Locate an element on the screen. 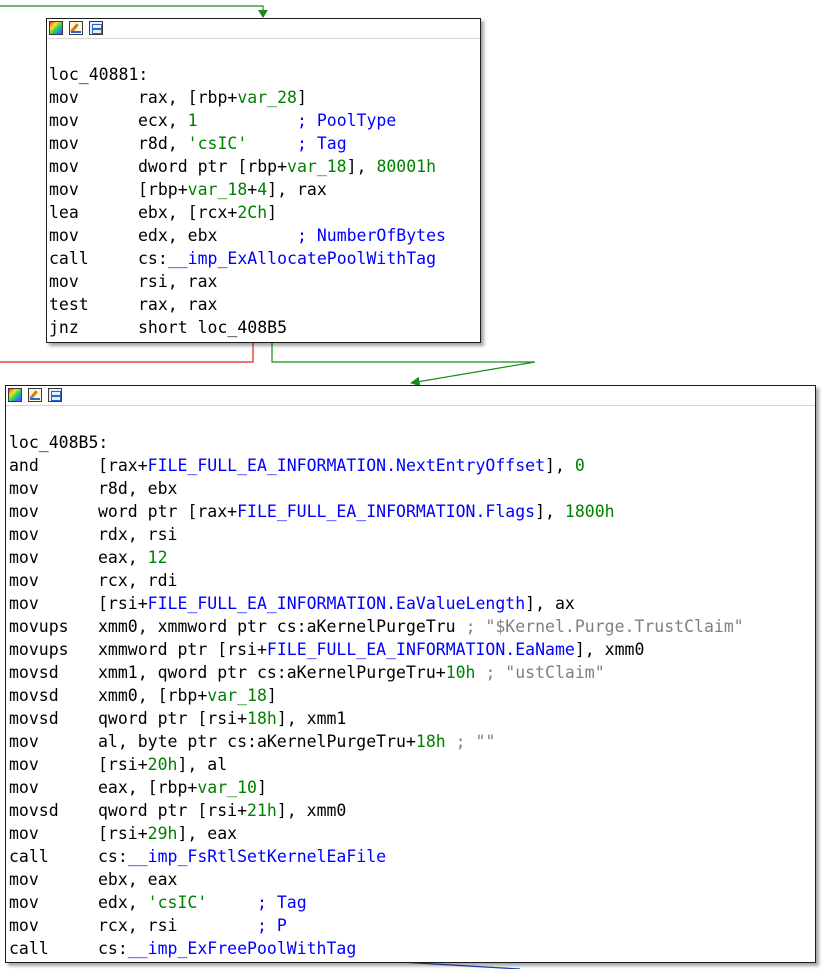 This screenshot has height=969, width=826. operand-token: ], ax is located at coordinates (550, 603).